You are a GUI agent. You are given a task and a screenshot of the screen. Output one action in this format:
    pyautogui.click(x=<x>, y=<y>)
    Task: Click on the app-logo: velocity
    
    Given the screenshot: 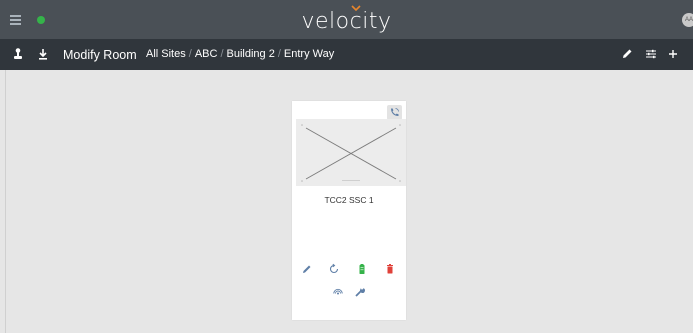 What is the action you would take?
    pyautogui.click(x=346, y=21)
    